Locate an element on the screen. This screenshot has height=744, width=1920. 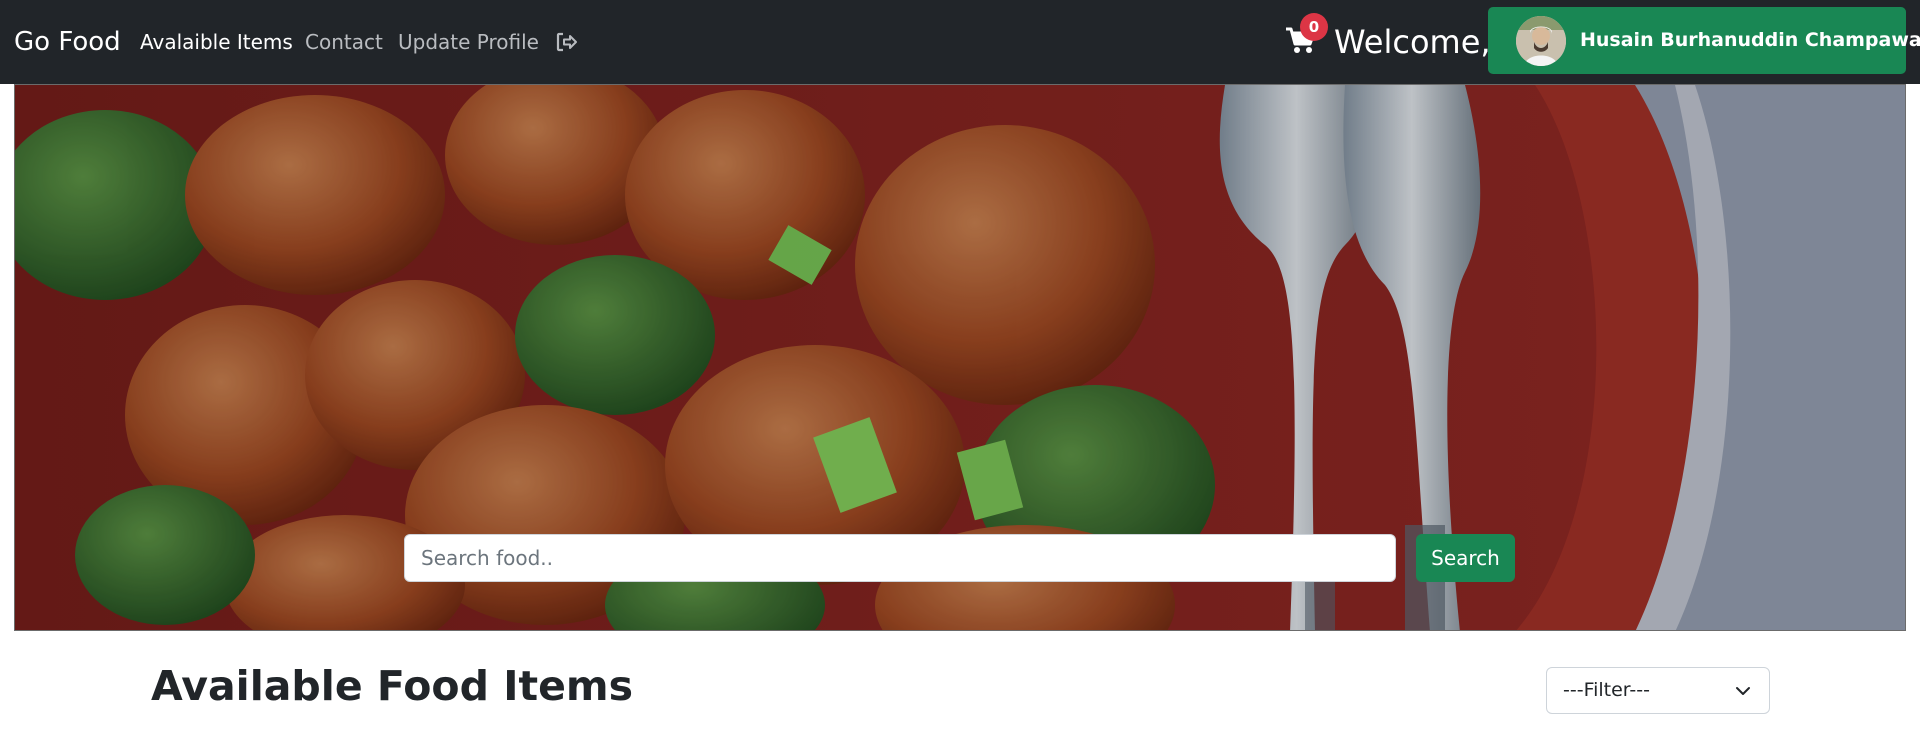
welcome-text: Welcome, is located at coordinates (1412, 42).